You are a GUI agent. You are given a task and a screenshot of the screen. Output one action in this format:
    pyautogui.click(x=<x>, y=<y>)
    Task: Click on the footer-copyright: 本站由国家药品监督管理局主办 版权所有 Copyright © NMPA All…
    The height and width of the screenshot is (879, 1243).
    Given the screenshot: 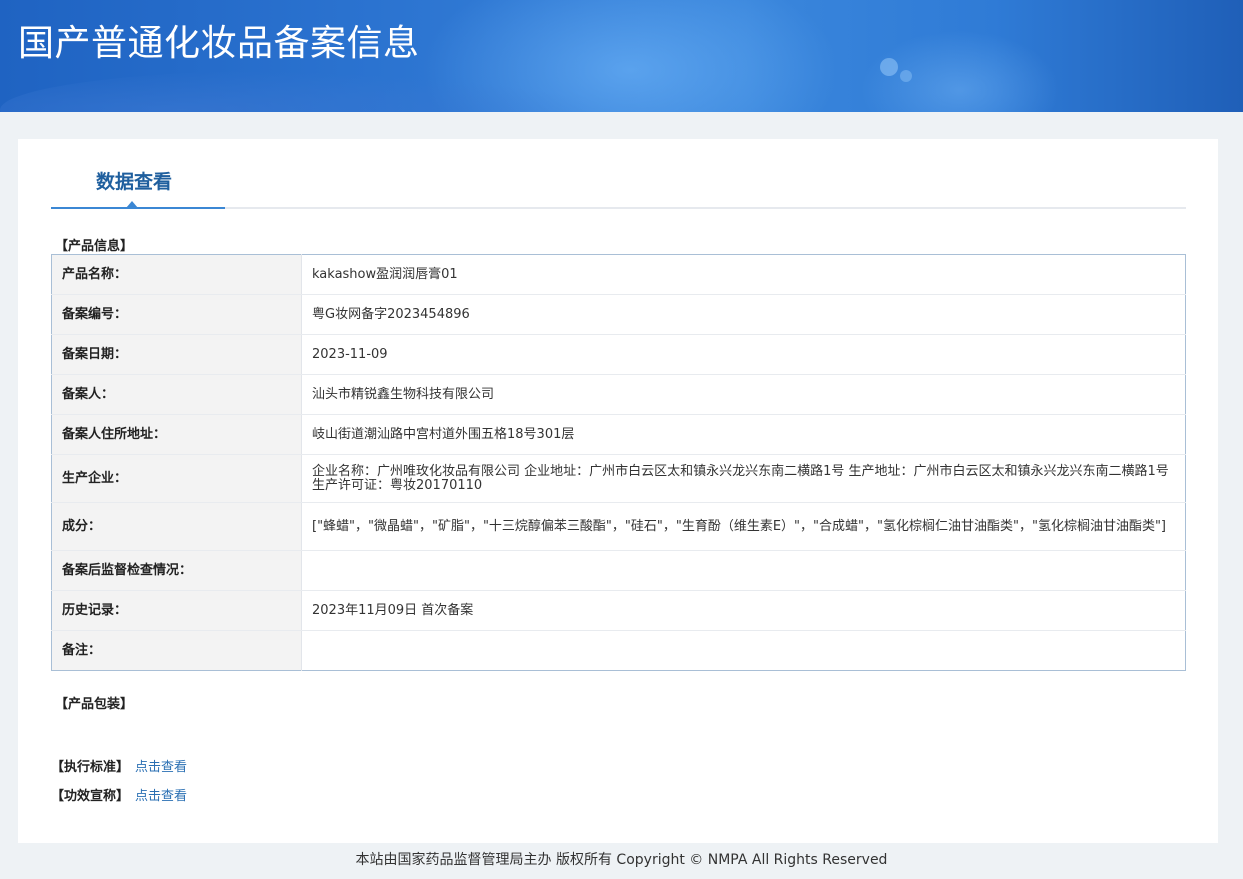 What is the action you would take?
    pyautogui.click(x=621, y=860)
    